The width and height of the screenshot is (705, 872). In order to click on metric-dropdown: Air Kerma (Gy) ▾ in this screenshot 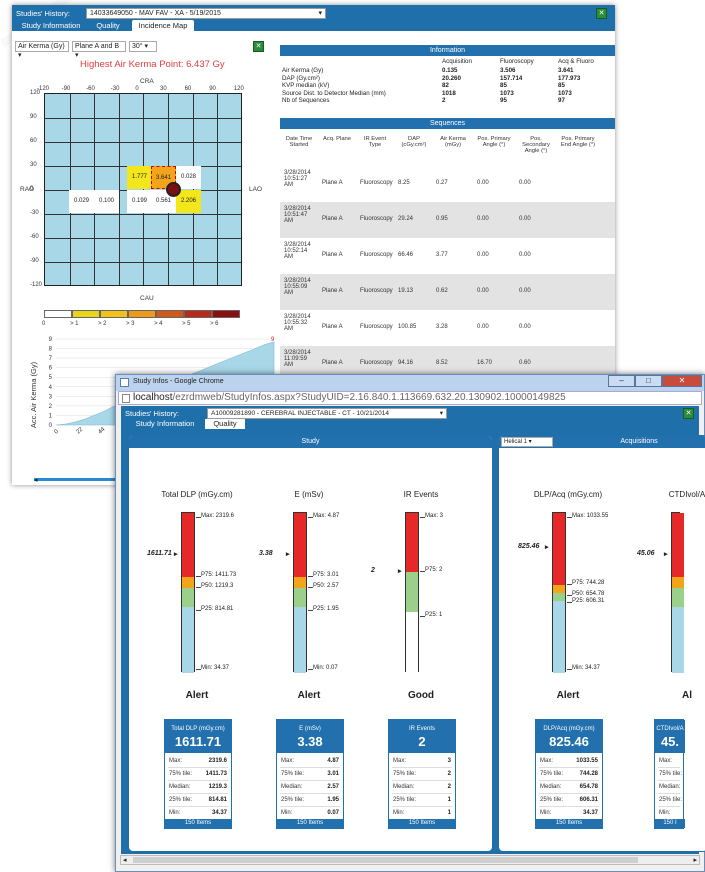, I will do `click(42, 50)`.